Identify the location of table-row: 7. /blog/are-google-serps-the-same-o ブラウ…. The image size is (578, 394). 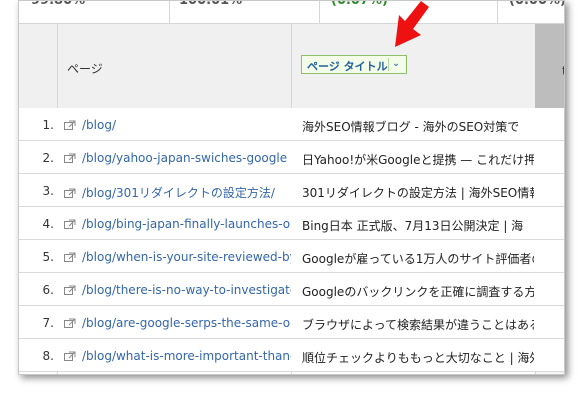
(291, 322).